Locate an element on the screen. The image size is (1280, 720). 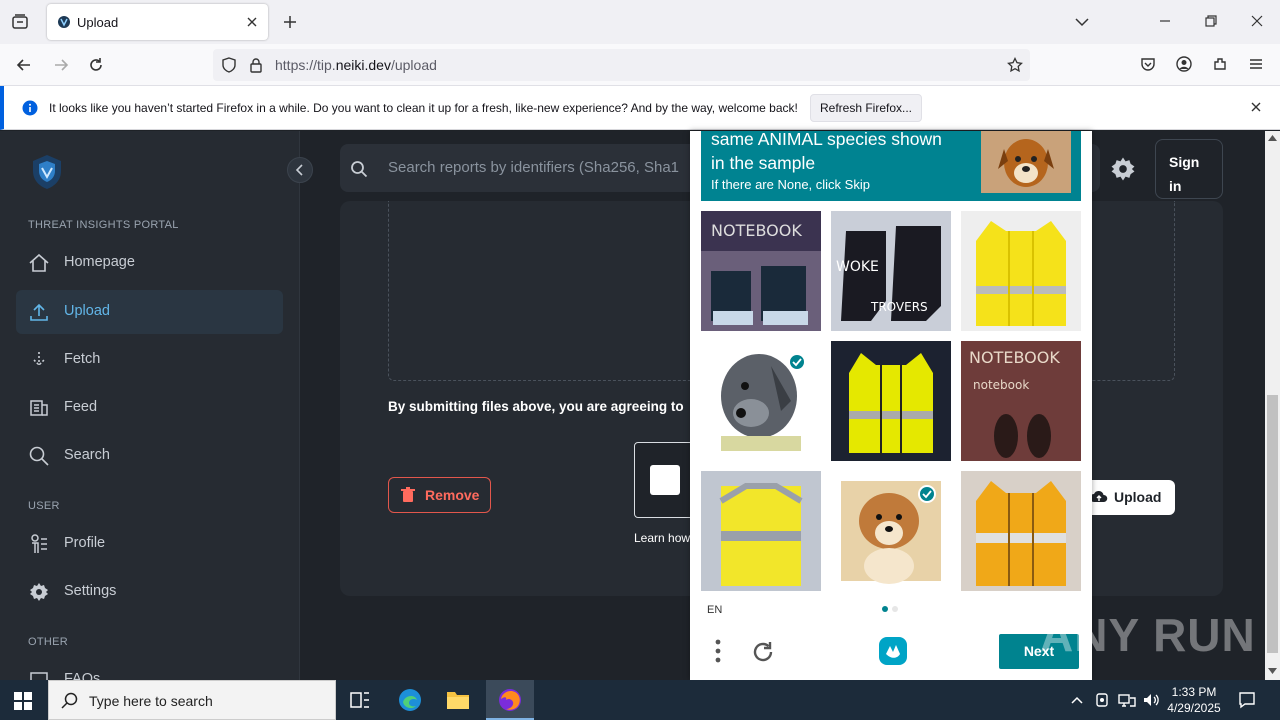
profile-icon is located at coordinates (39, 543).